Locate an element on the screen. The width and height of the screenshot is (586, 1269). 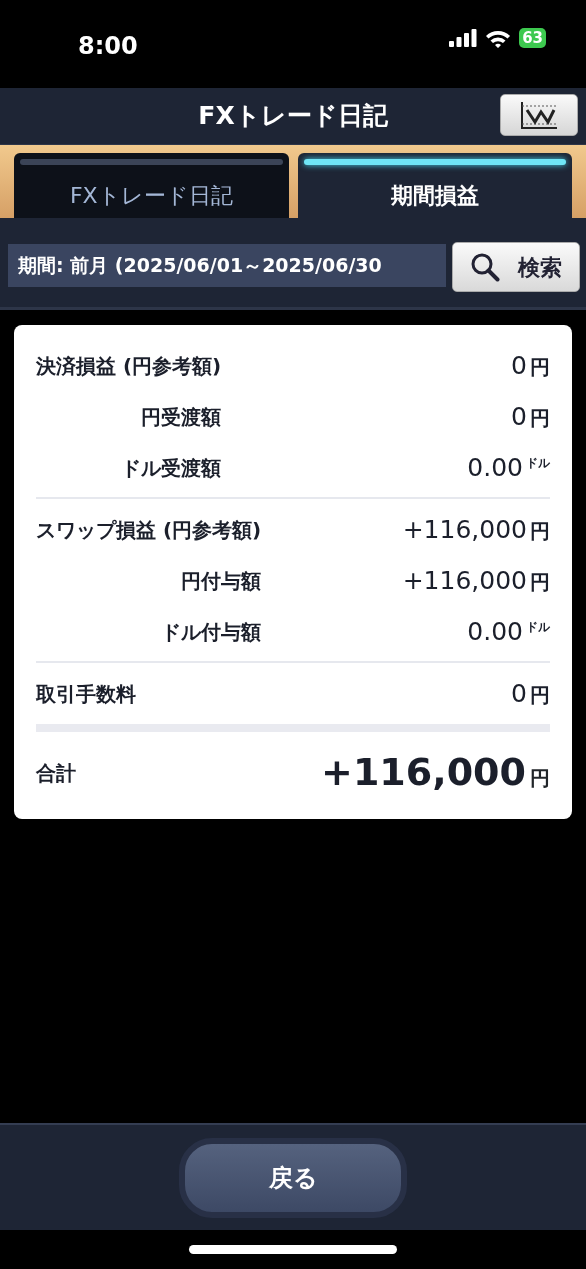
row-label: 円受渡額 is located at coordinates (181, 417).